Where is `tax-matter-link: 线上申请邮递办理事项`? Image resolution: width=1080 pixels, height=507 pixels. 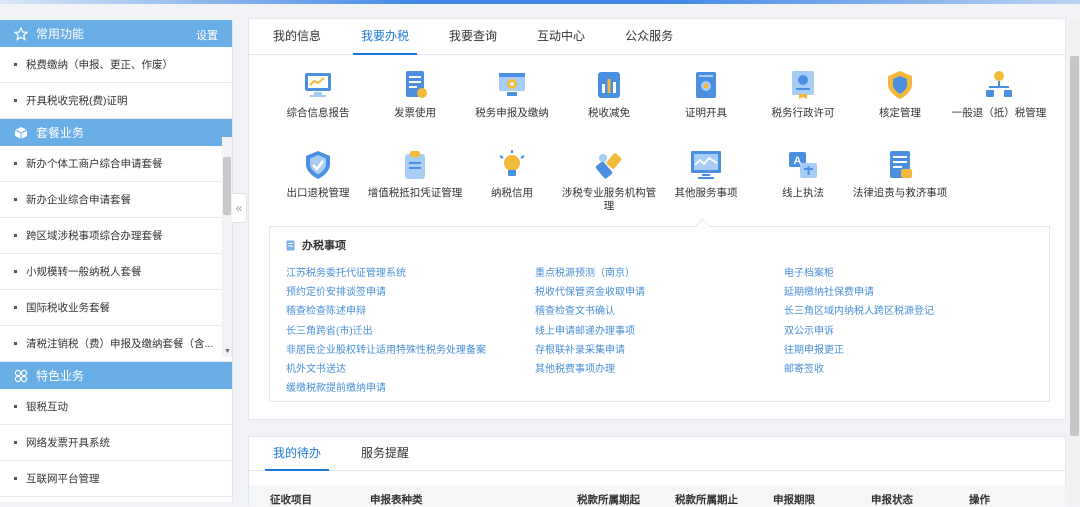
tax-matter-link: 线上申请邮递办理事项 is located at coordinates (585, 329).